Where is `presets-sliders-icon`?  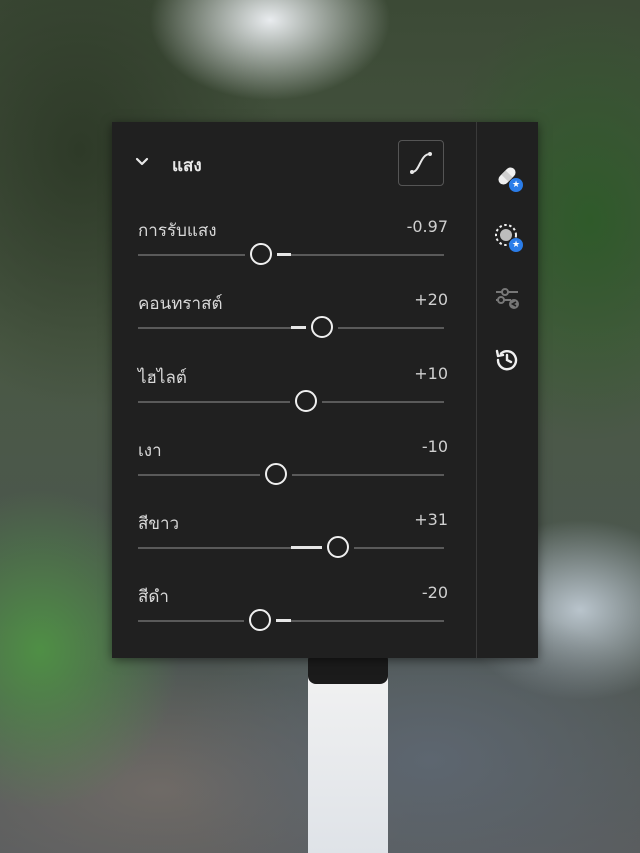 presets-sliders-icon is located at coordinates (507, 298).